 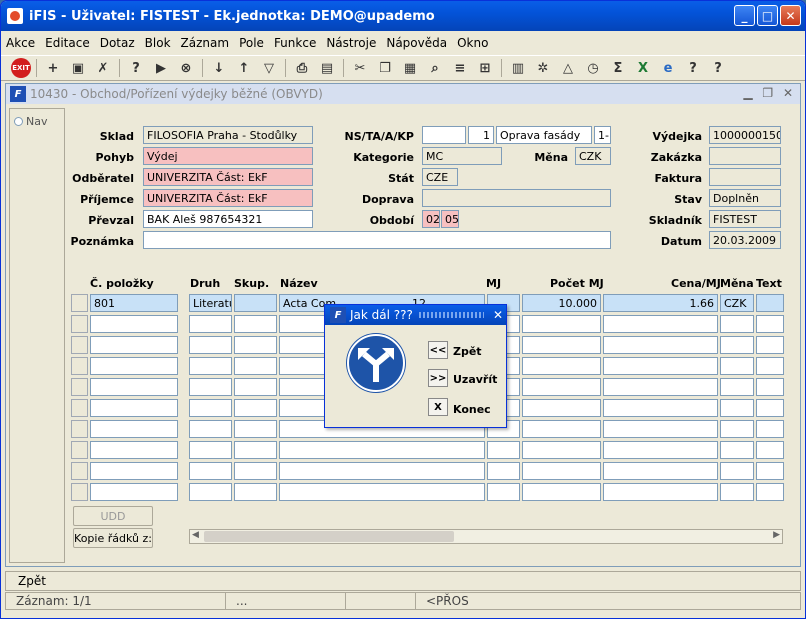 What do you see at coordinates (668, 68) in the screenshot?
I see `web-icon: e` at bounding box center [668, 68].